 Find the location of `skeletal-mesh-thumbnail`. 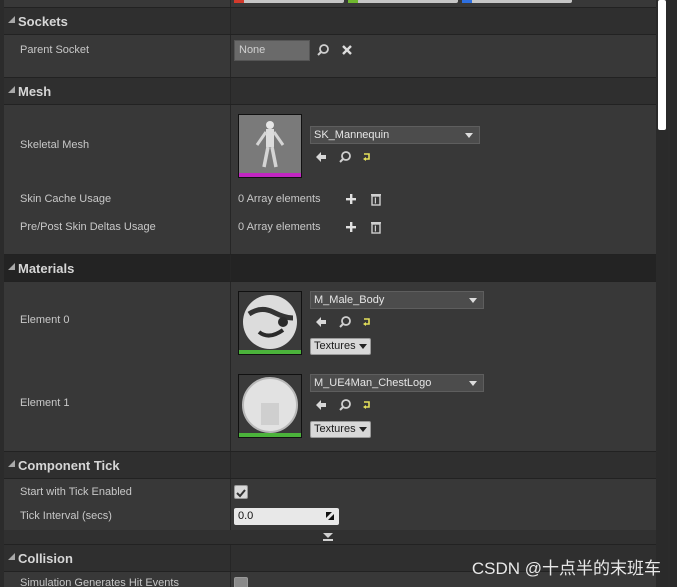

skeletal-mesh-thumbnail is located at coordinates (270, 146).